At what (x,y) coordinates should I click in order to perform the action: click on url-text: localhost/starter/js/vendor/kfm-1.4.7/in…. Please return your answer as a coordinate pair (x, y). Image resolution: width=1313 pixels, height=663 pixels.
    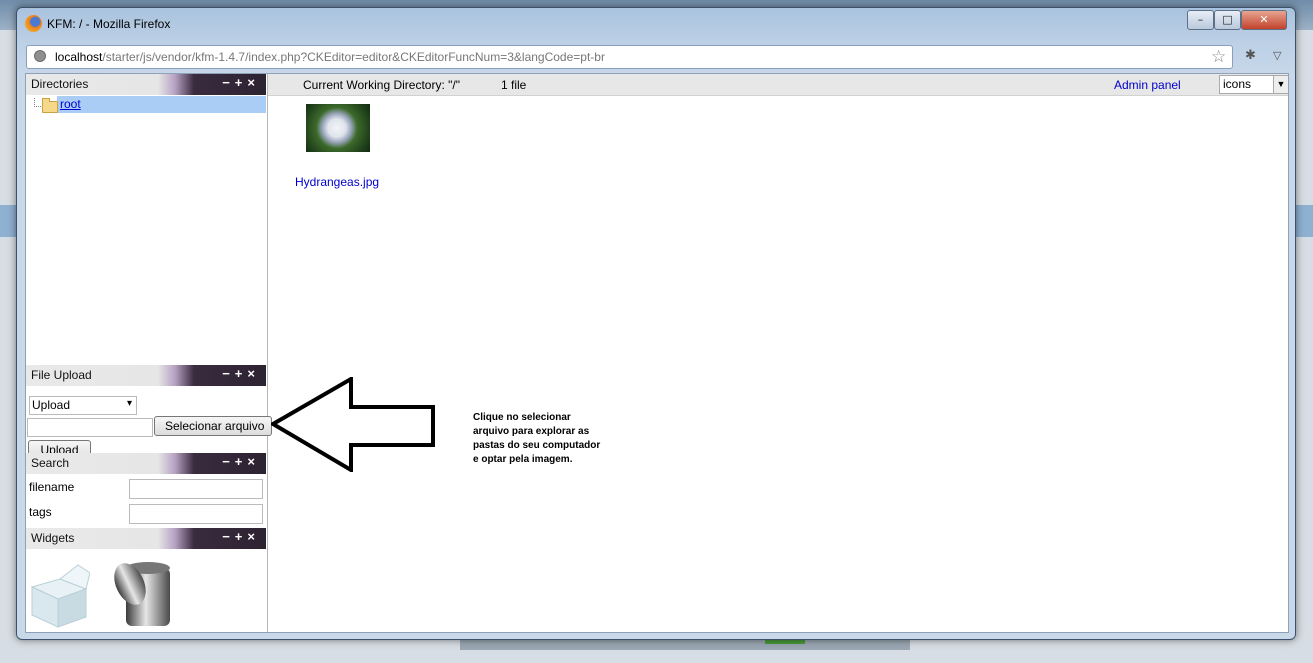
    Looking at the image, I should click on (330, 57).